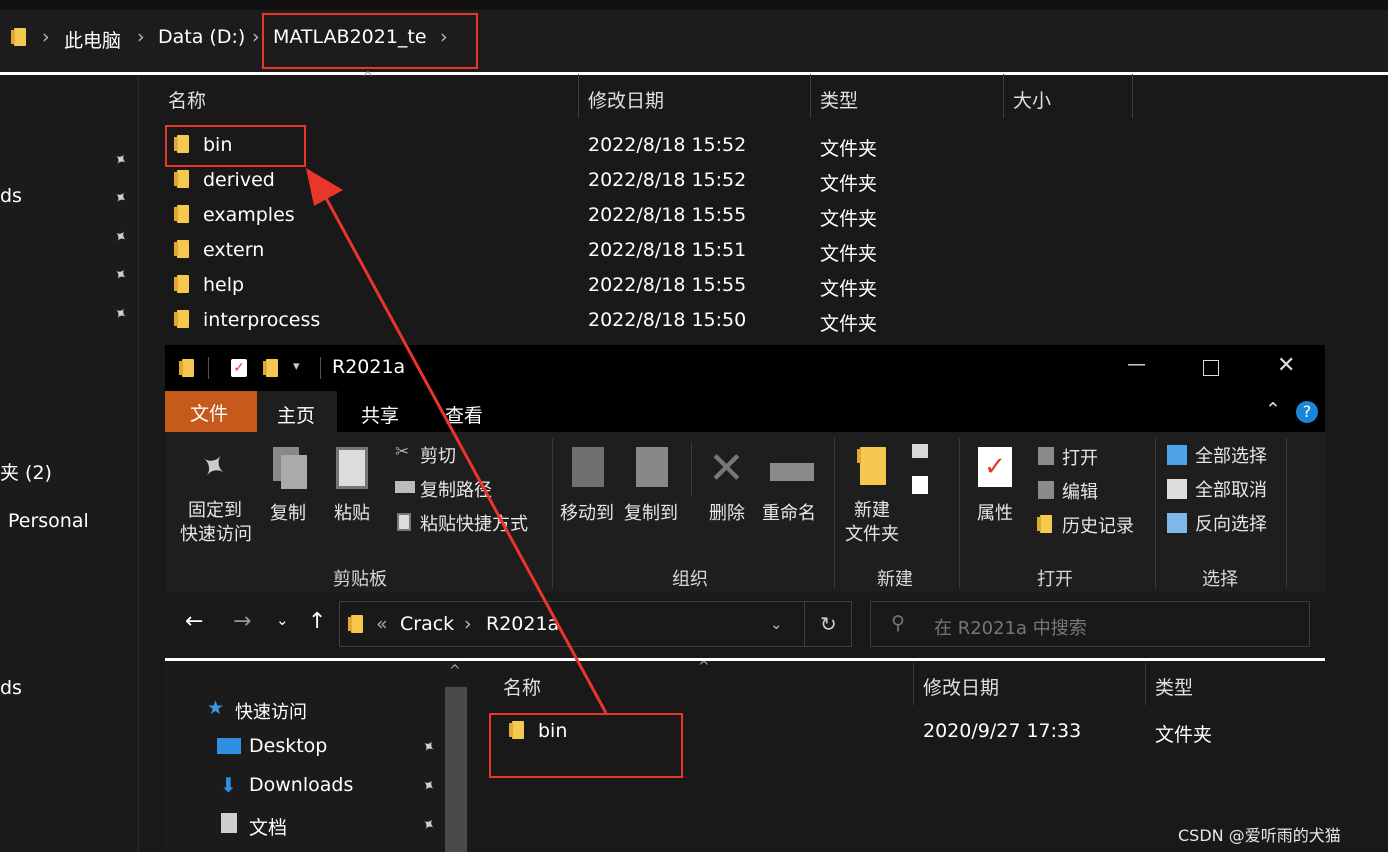 The image size is (1388, 852). Describe the element at coordinates (466, 455) in the screenshot. I see `arrow-shaft` at that location.